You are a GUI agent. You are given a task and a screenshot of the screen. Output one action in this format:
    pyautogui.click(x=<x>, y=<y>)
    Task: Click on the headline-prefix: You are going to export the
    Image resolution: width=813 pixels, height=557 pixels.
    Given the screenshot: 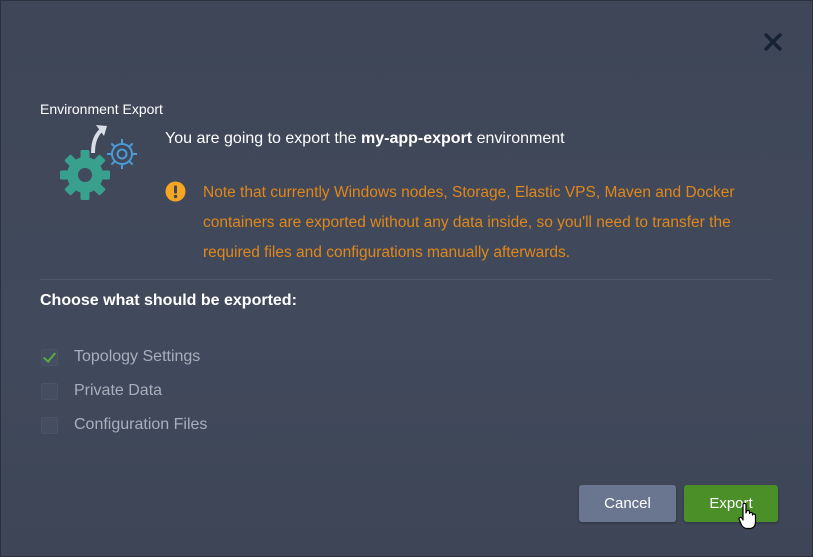 What is the action you would take?
    pyautogui.click(x=263, y=138)
    